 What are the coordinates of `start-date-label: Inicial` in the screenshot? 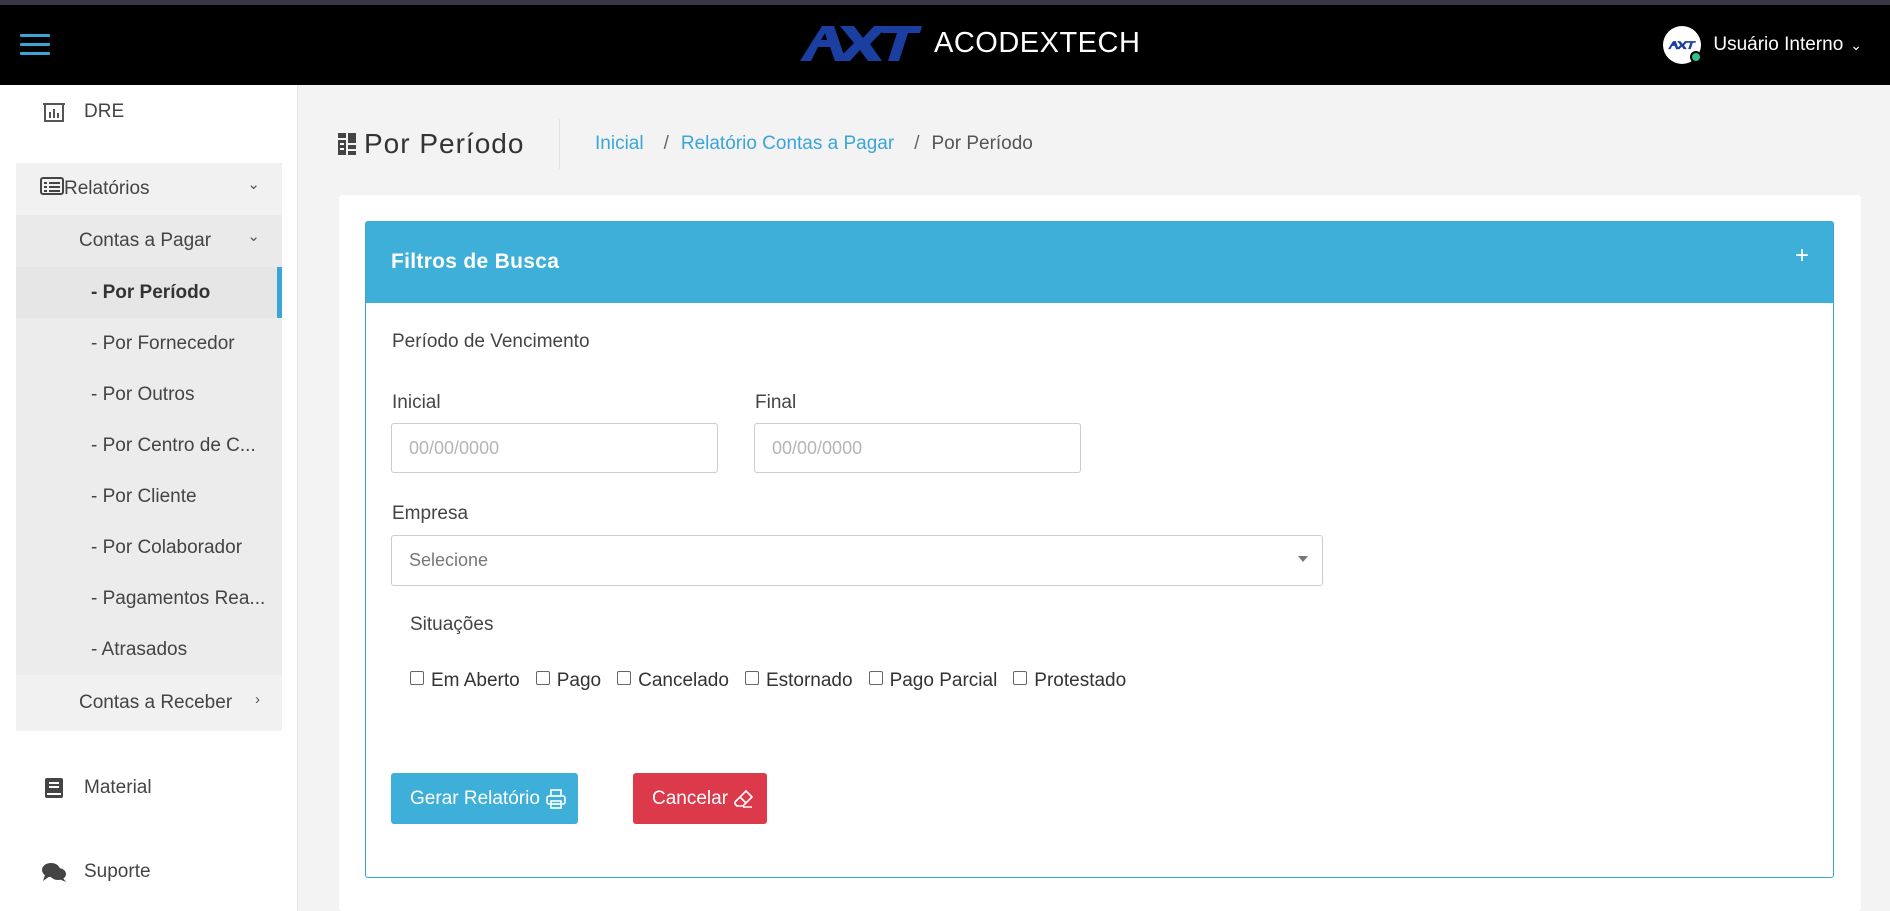 It's located at (416, 402).